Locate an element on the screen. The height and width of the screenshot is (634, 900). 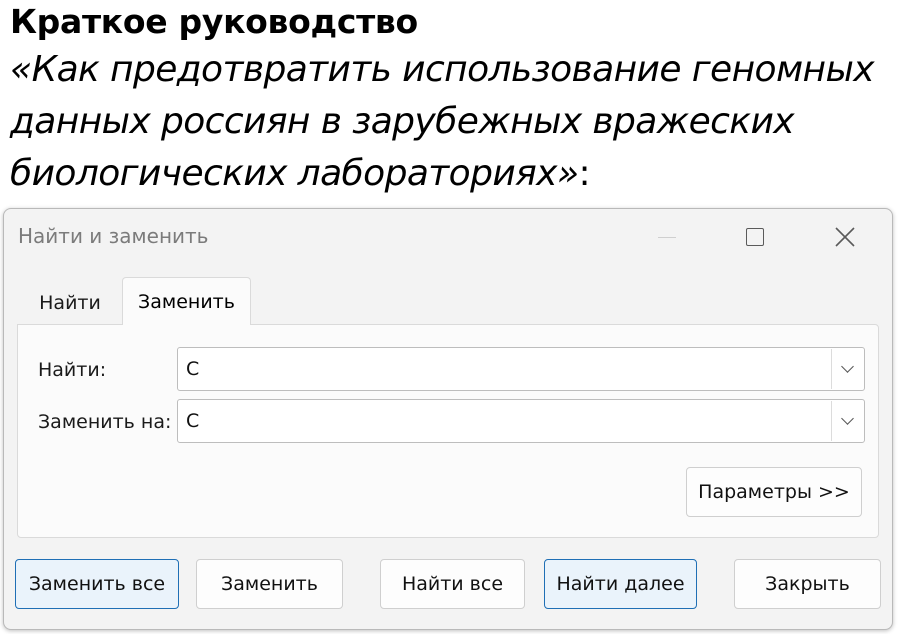
replace-label: Заменить на: is located at coordinates (105, 422).